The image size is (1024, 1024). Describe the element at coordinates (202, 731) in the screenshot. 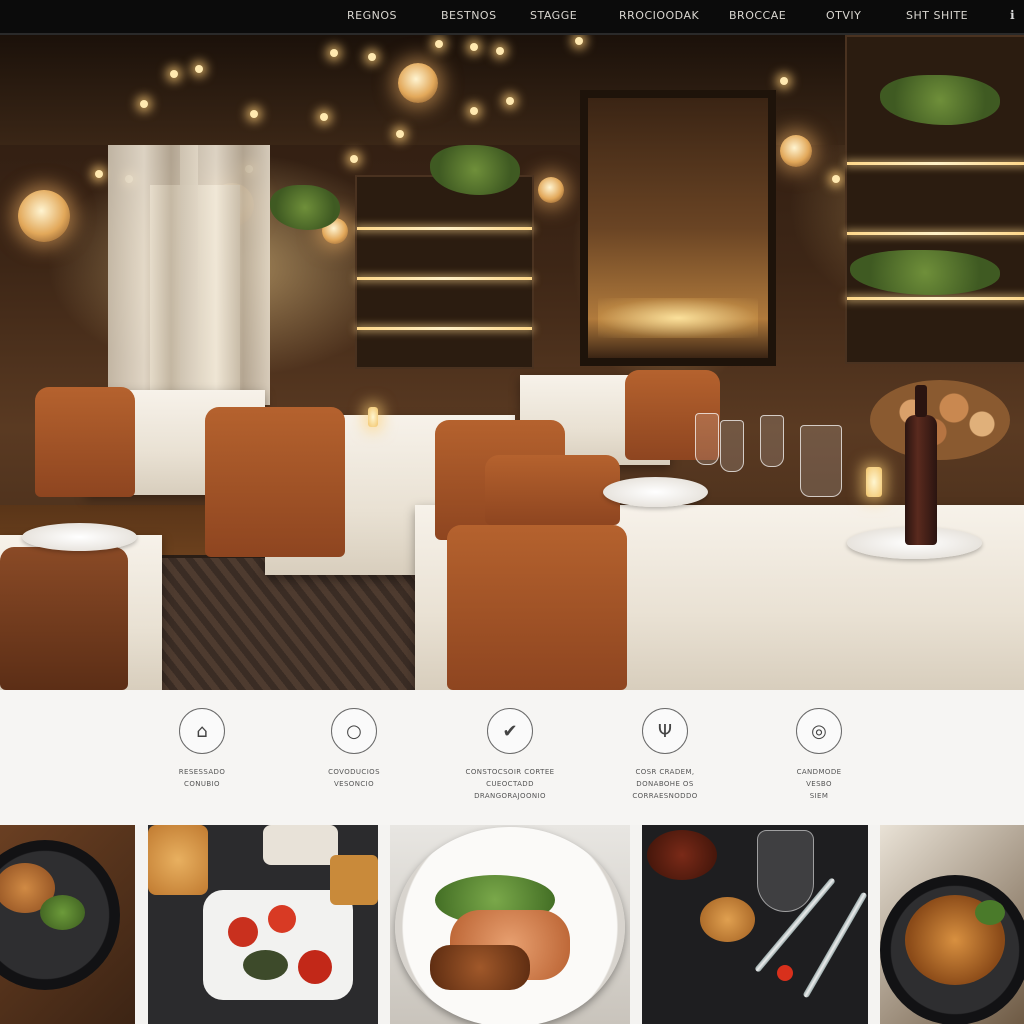

I see `cloche-icon: ⌂` at that location.